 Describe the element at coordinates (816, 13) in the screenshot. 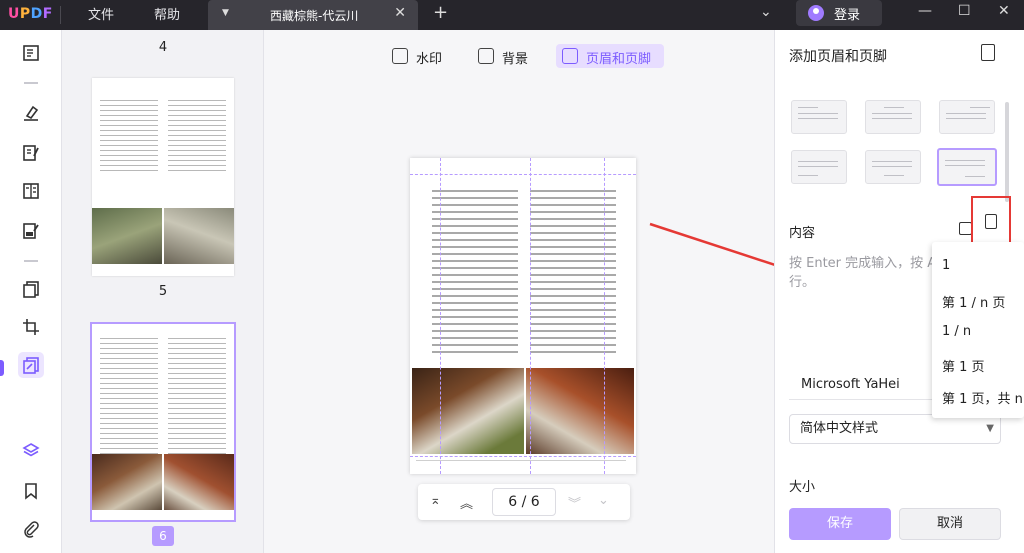

I see `avatar-icon` at that location.